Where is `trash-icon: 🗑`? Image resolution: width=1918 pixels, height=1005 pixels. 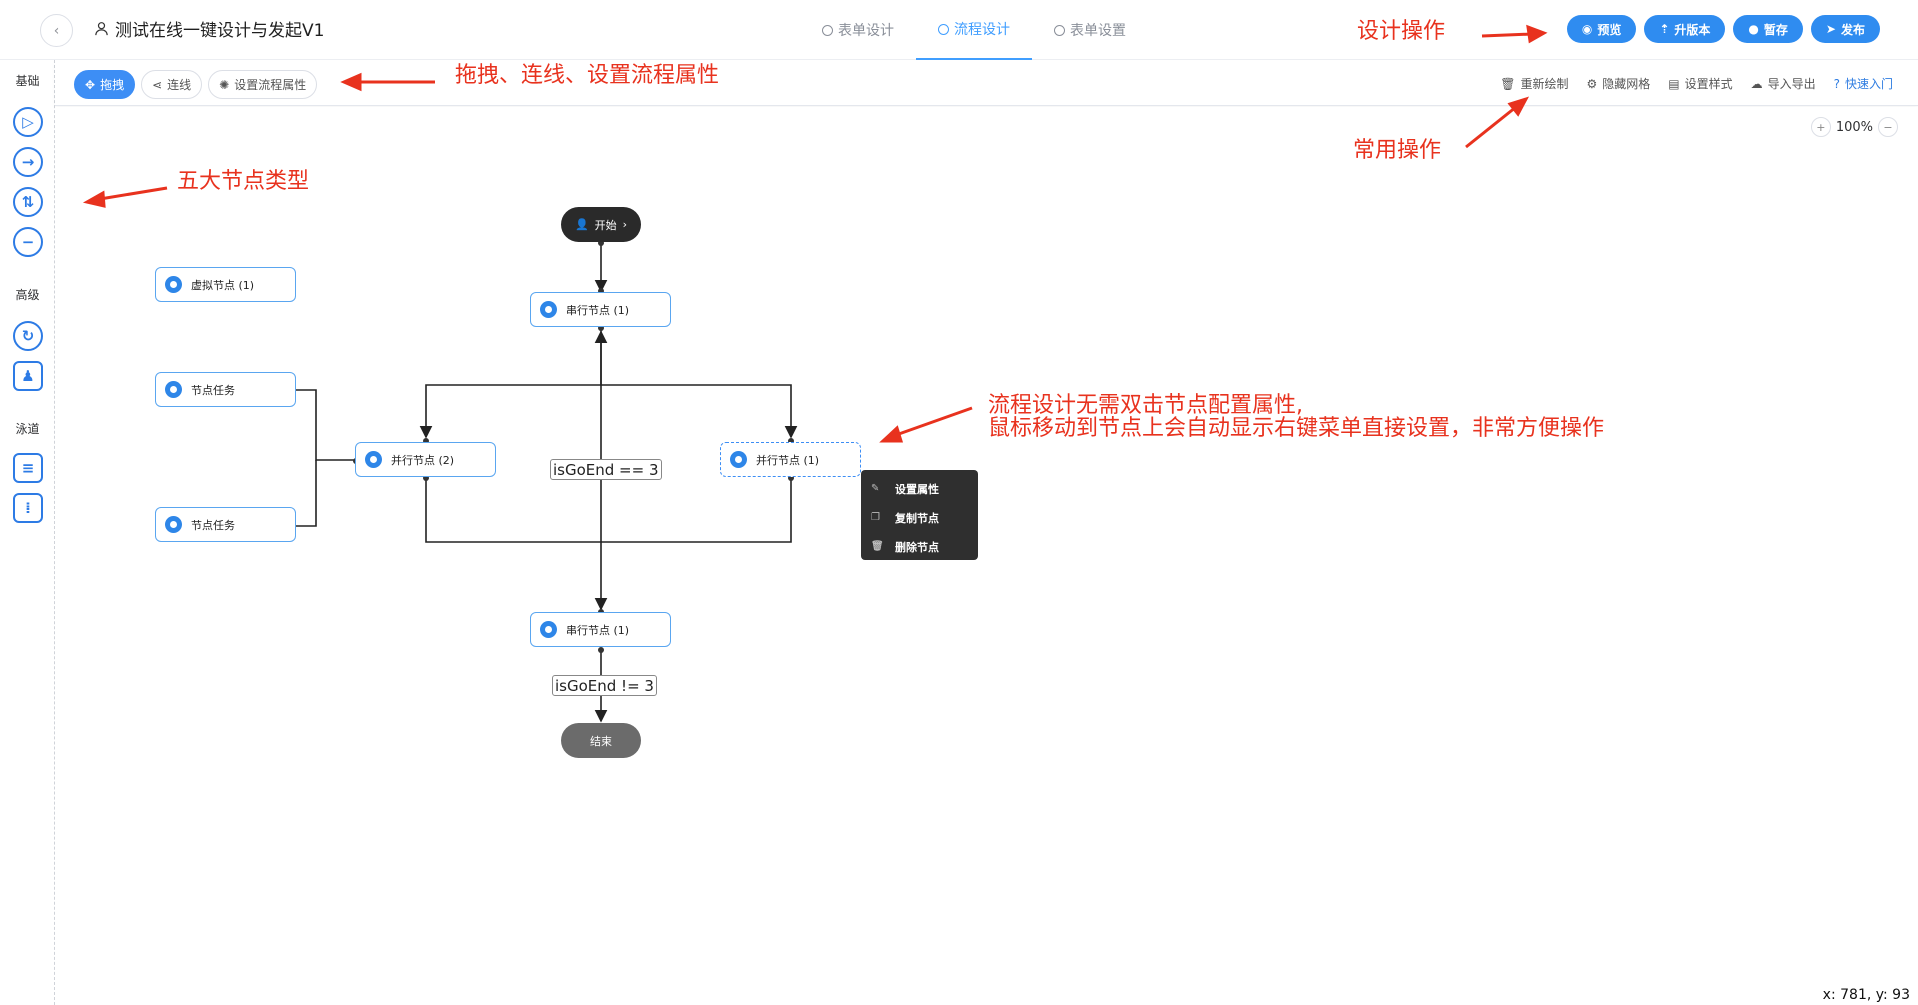
trash-icon: 🗑 is located at coordinates (877, 546).